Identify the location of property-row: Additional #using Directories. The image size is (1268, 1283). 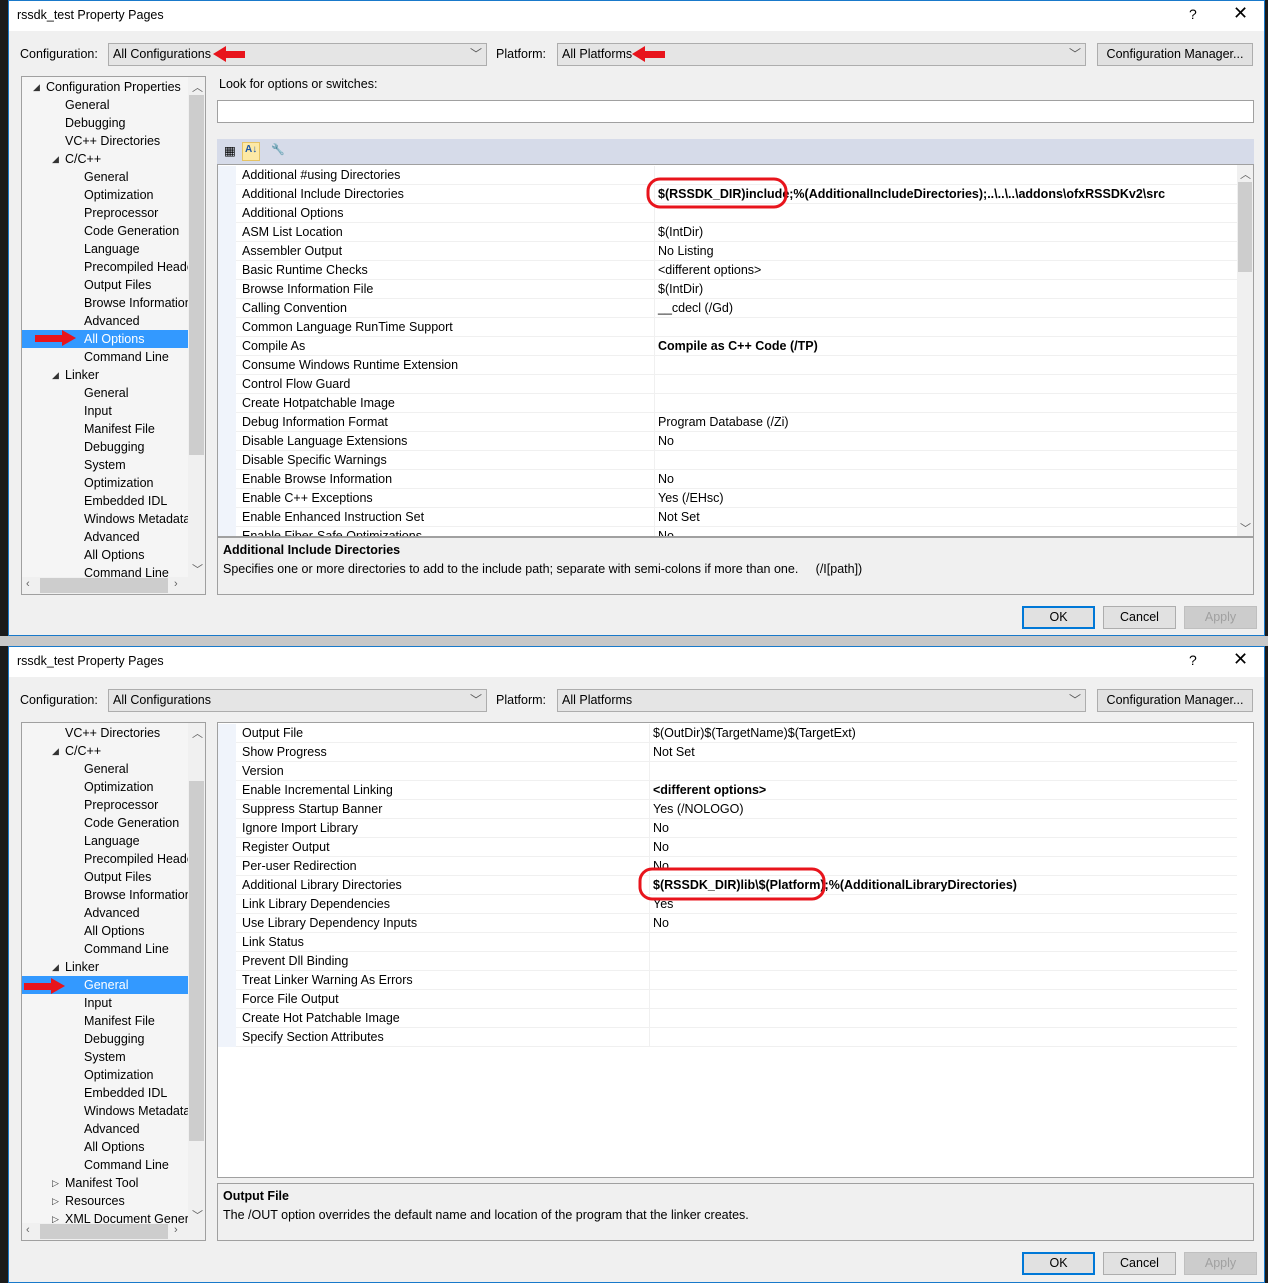
(727, 175).